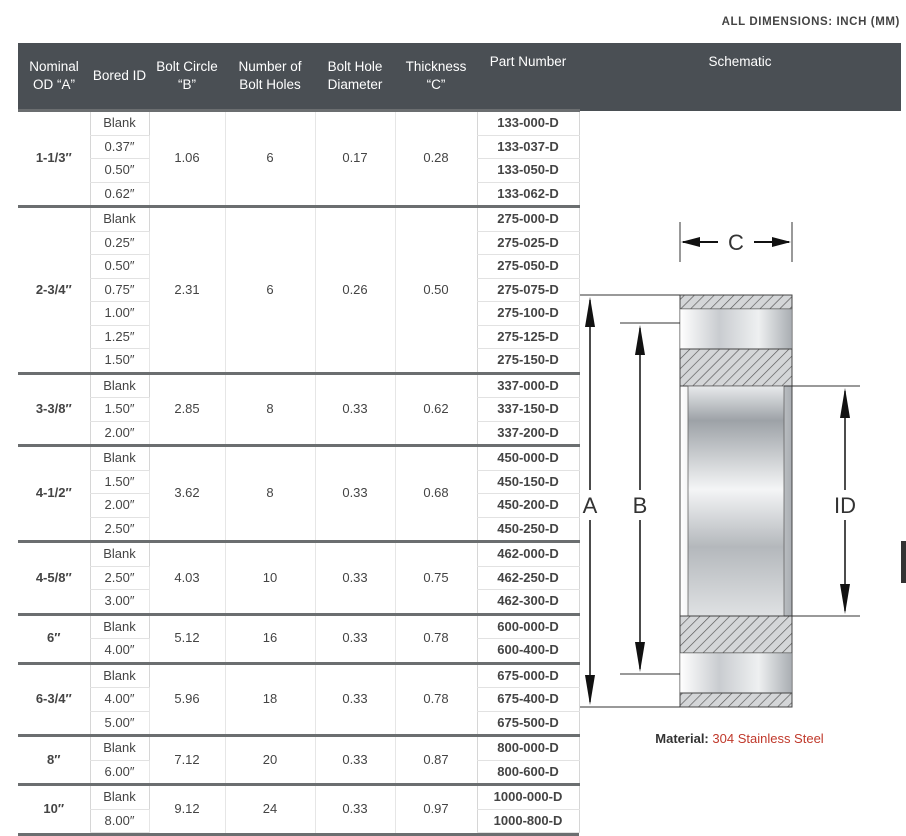  What do you see at coordinates (528, 147) in the screenshot?
I see `part-number-cell: 133-037-D` at bounding box center [528, 147].